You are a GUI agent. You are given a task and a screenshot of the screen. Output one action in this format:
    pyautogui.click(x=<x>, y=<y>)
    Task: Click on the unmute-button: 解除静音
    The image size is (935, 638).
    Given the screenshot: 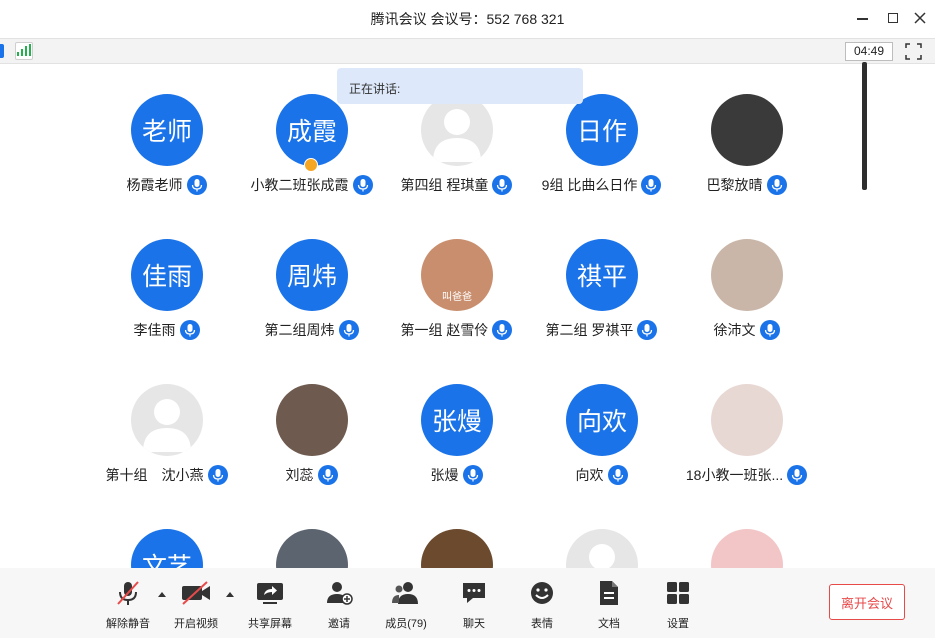 What is the action you would take?
    pyautogui.click(x=128, y=604)
    